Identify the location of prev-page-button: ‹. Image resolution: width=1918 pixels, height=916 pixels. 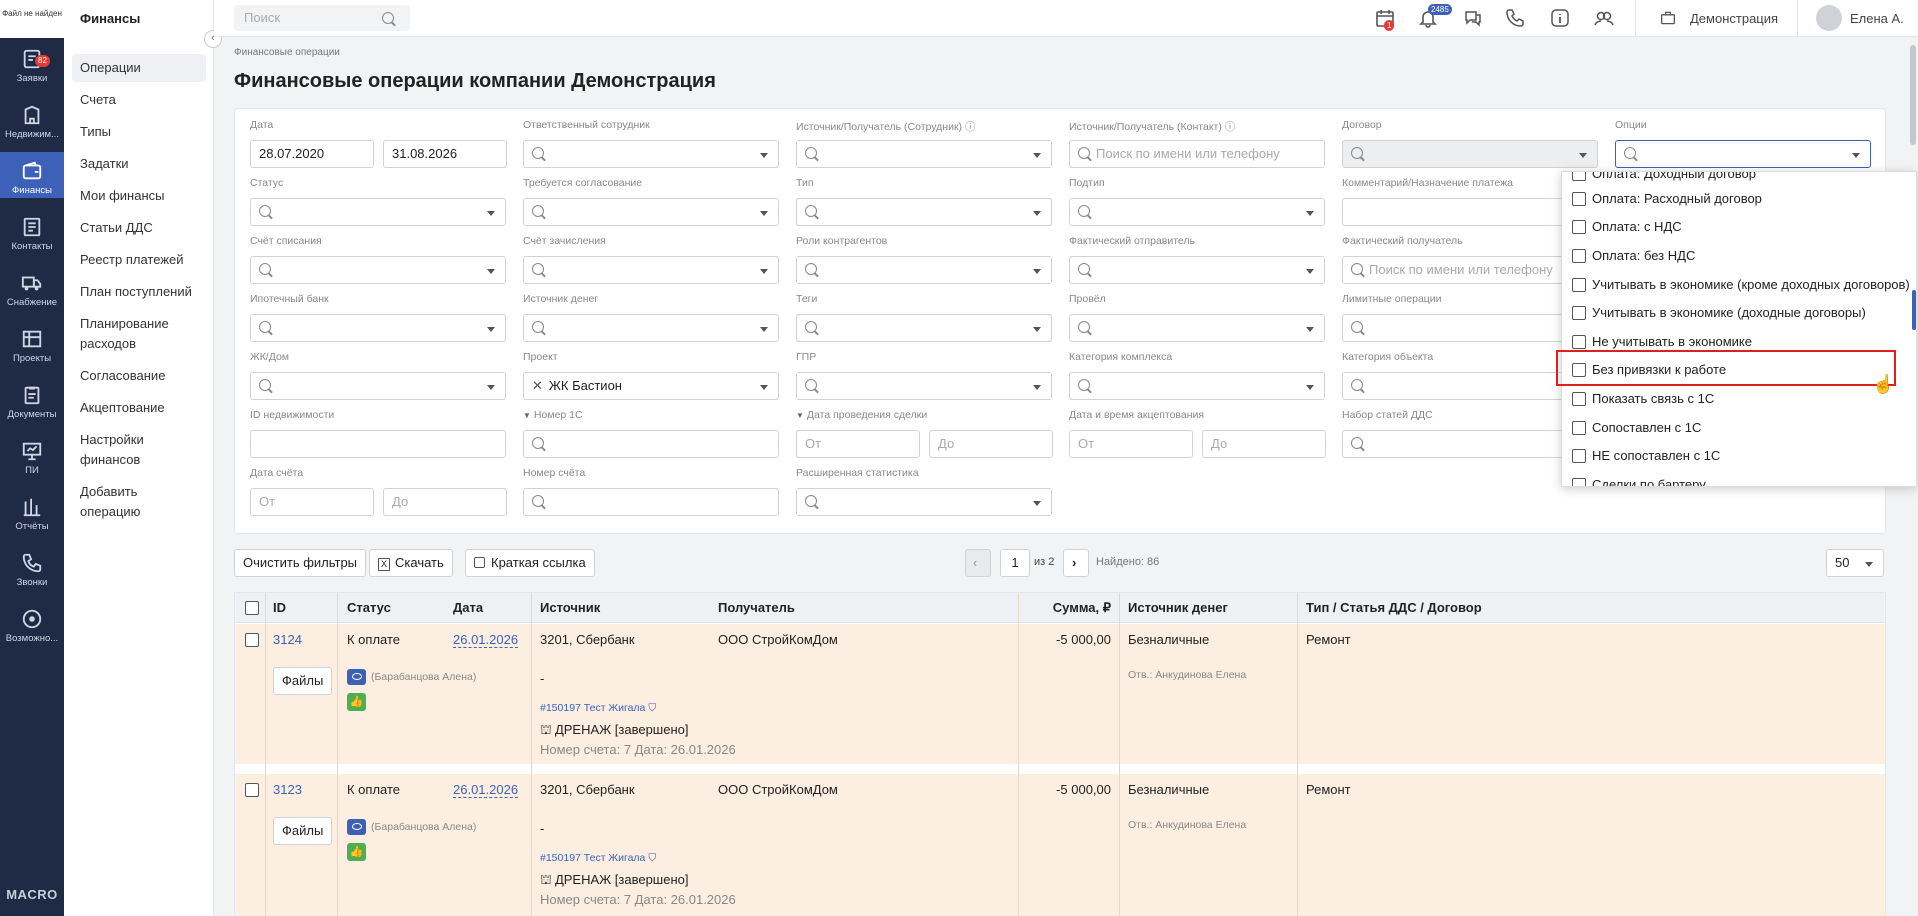
(978, 563).